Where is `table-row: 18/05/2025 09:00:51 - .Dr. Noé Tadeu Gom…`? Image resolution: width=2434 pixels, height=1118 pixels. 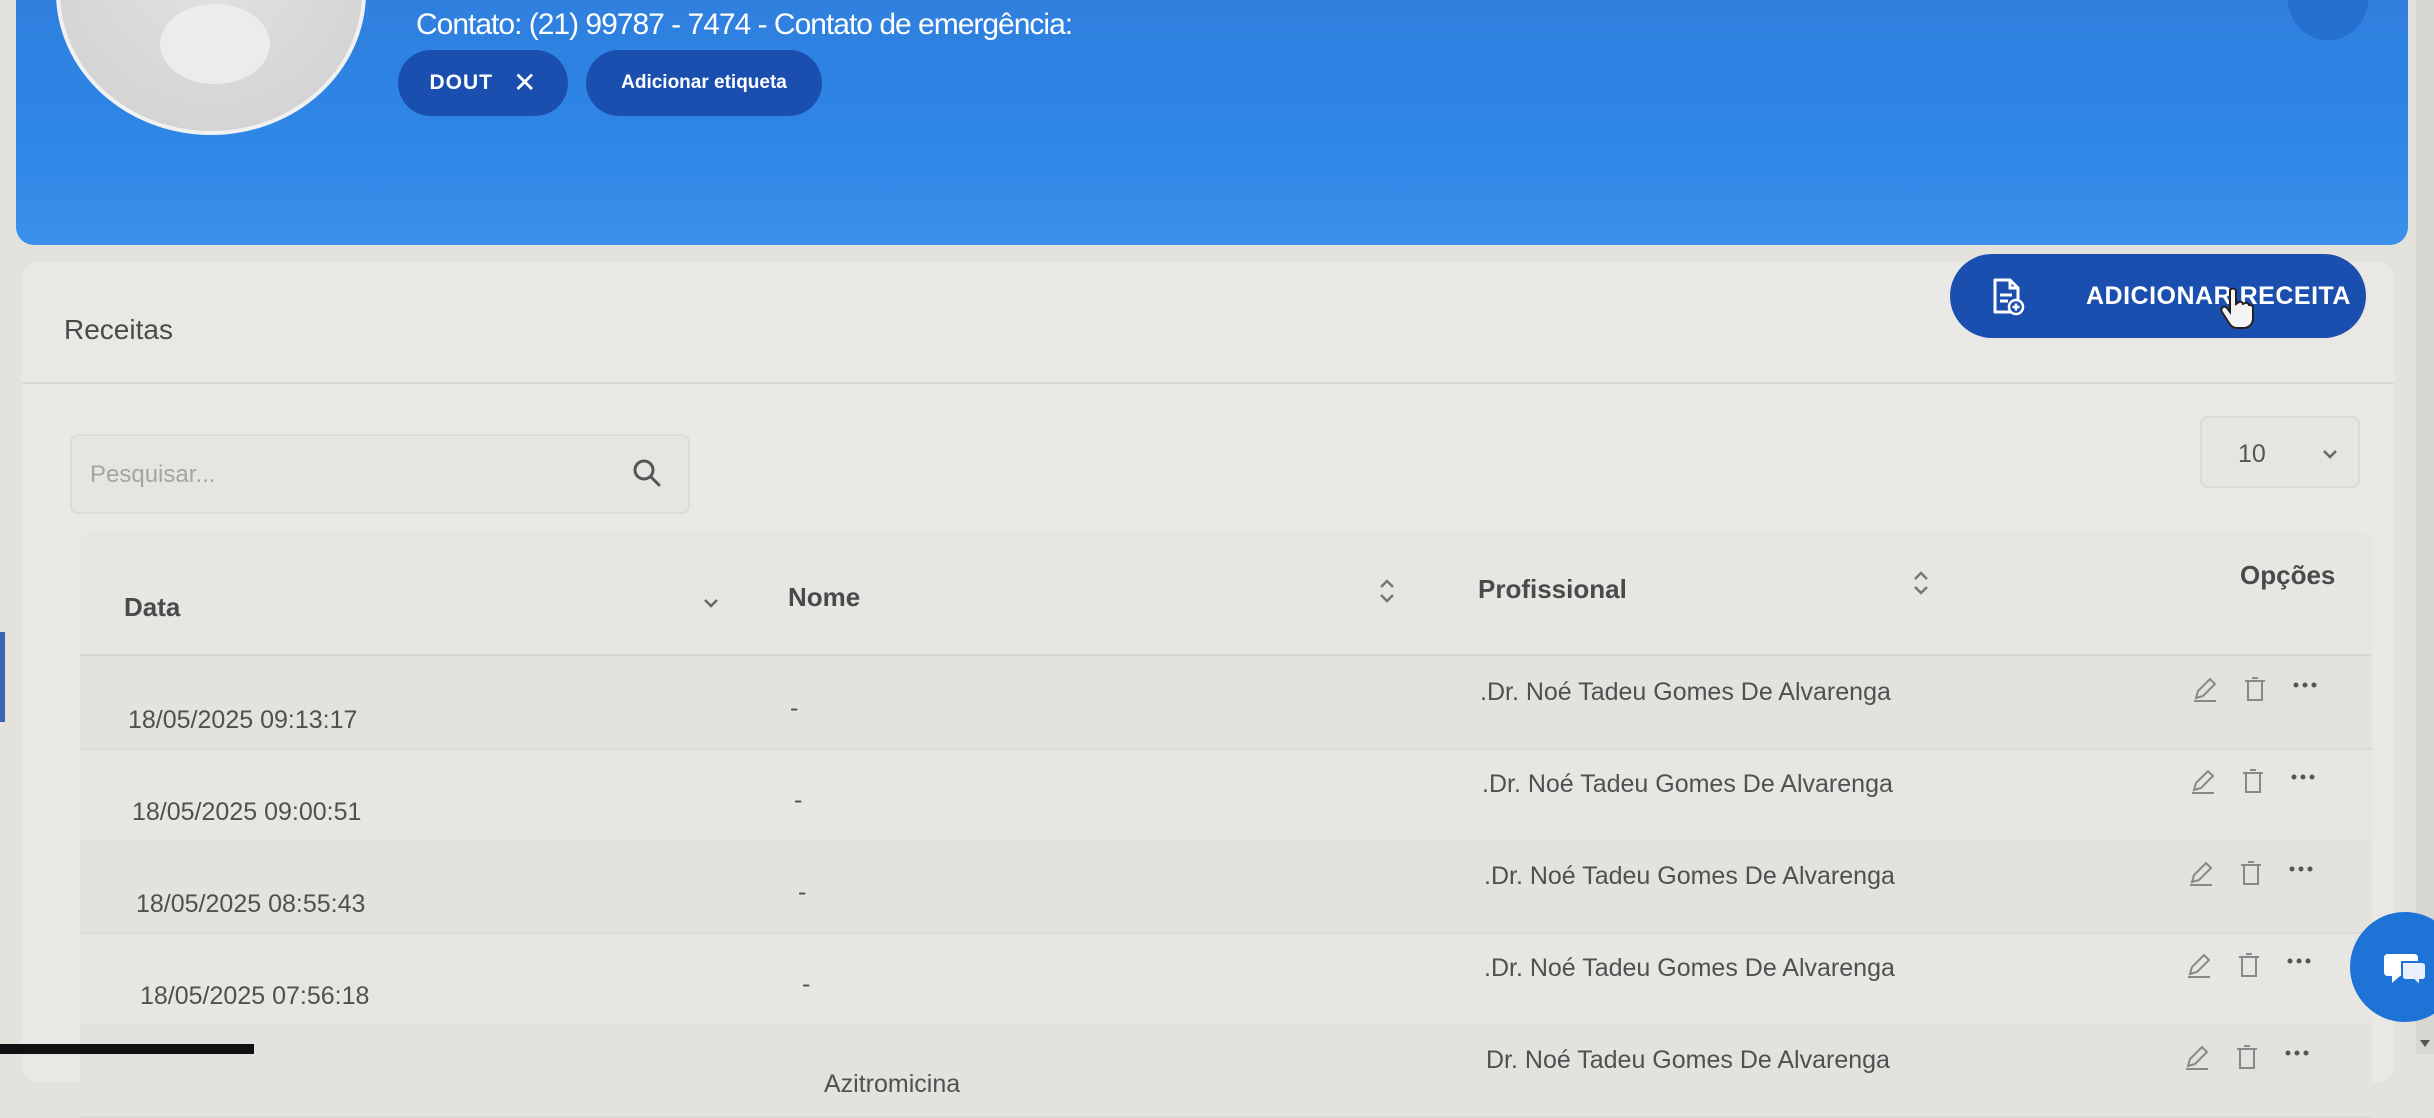
table-row: 18/05/2025 09:00:51 - .Dr. Noé Tadeu Gom… is located at coordinates (1226, 795).